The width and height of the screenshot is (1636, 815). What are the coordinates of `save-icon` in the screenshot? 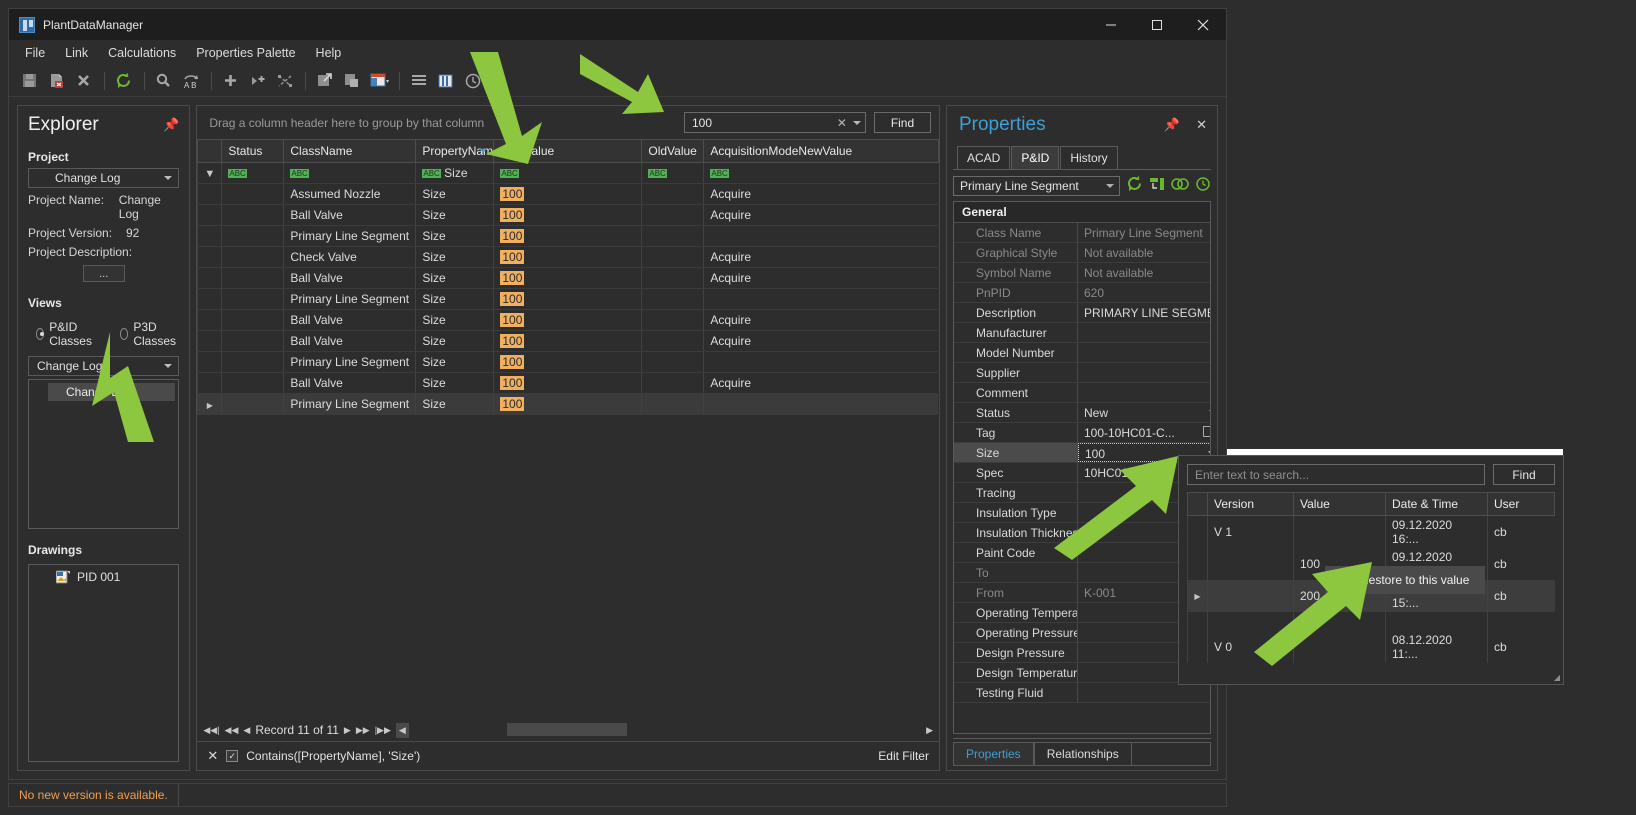 It's located at (29, 81).